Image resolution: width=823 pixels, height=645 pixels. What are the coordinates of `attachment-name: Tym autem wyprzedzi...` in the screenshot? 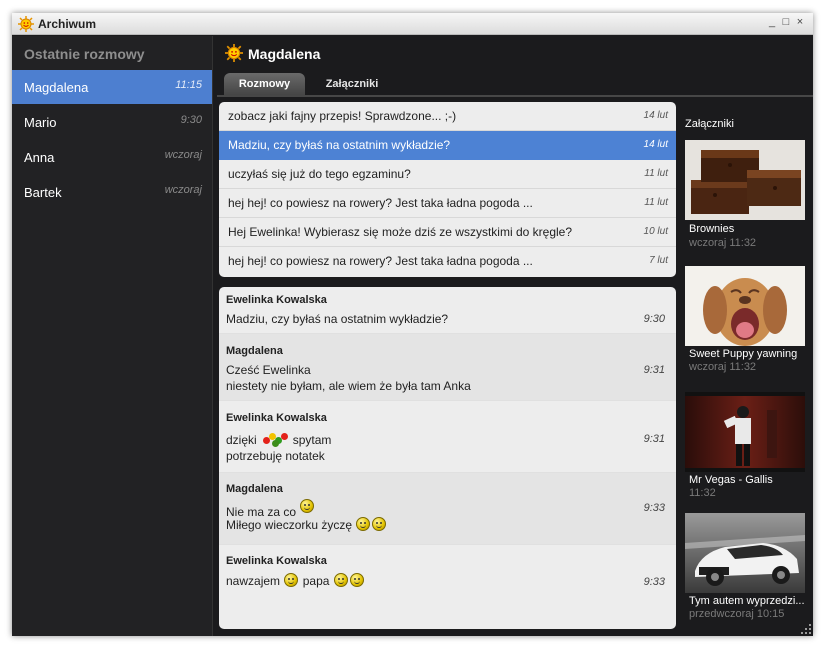 It's located at (747, 601).